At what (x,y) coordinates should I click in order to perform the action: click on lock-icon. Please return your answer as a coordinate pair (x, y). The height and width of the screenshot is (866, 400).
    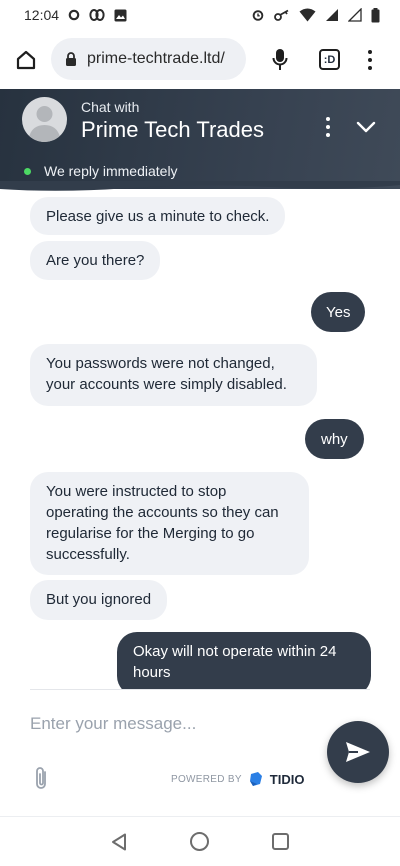
    Looking at the image, I should click on (71, 58).